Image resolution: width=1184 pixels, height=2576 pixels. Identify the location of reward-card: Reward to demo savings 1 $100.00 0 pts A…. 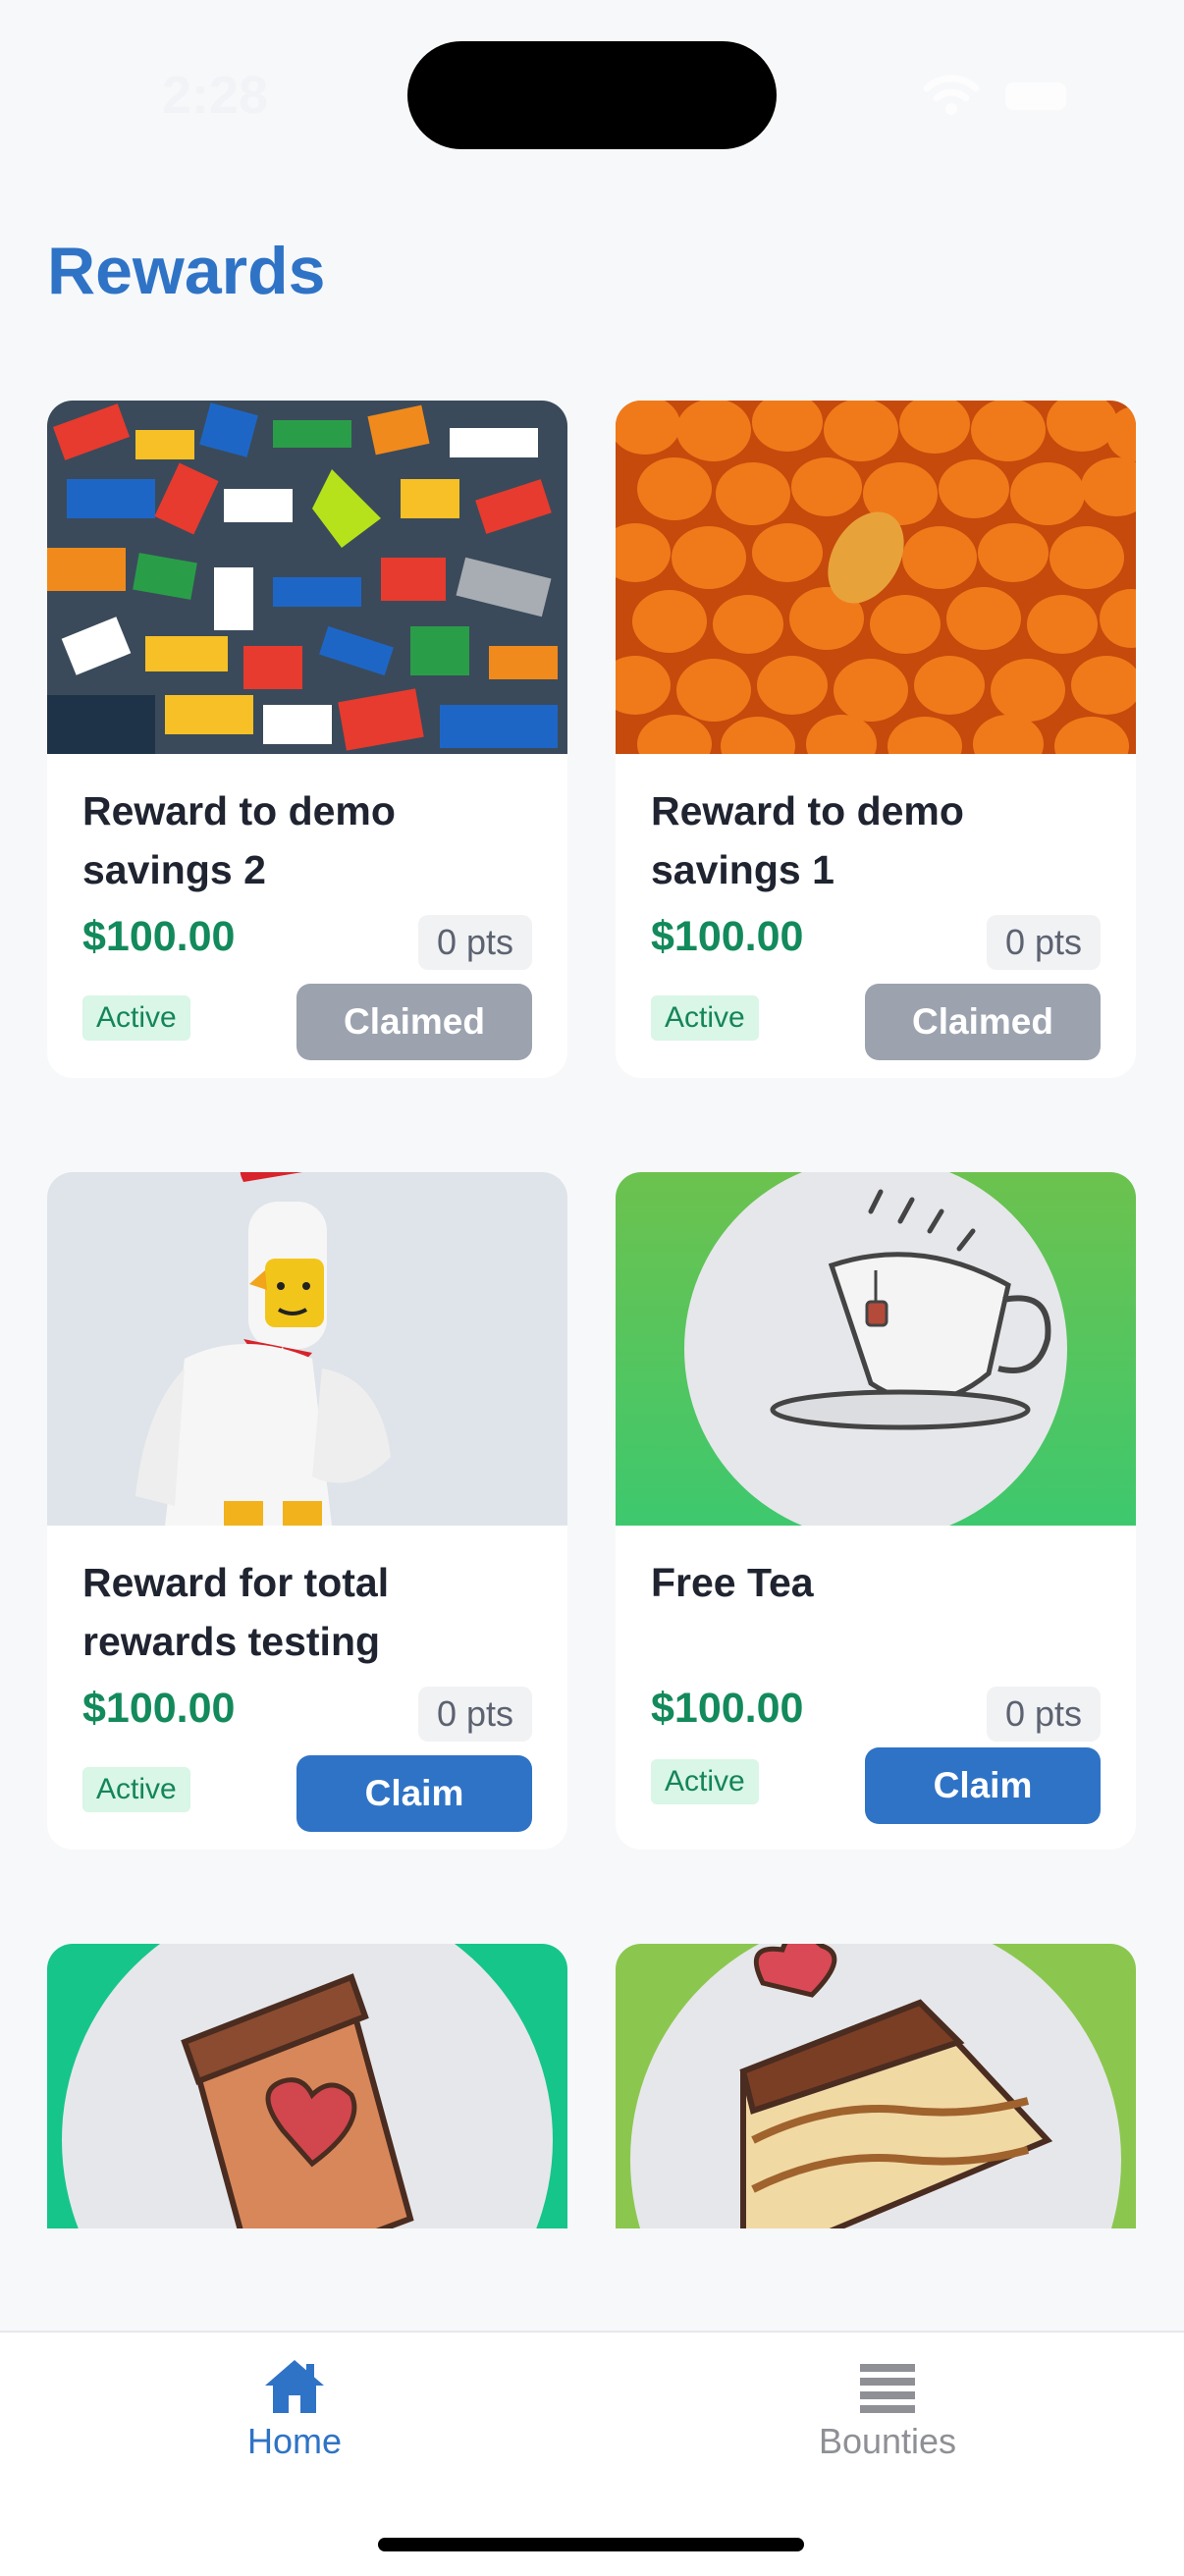
(876, 739).